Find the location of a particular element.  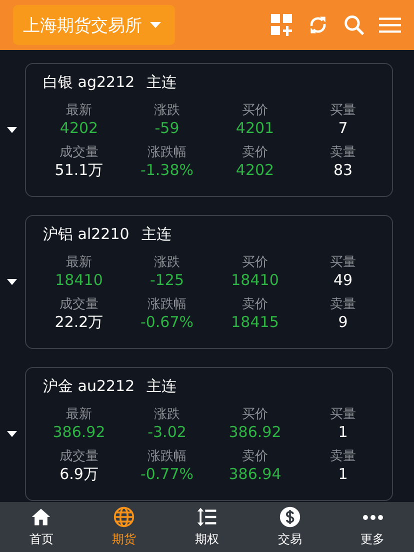

field-value: 9 is located at coordinates (343, 322).